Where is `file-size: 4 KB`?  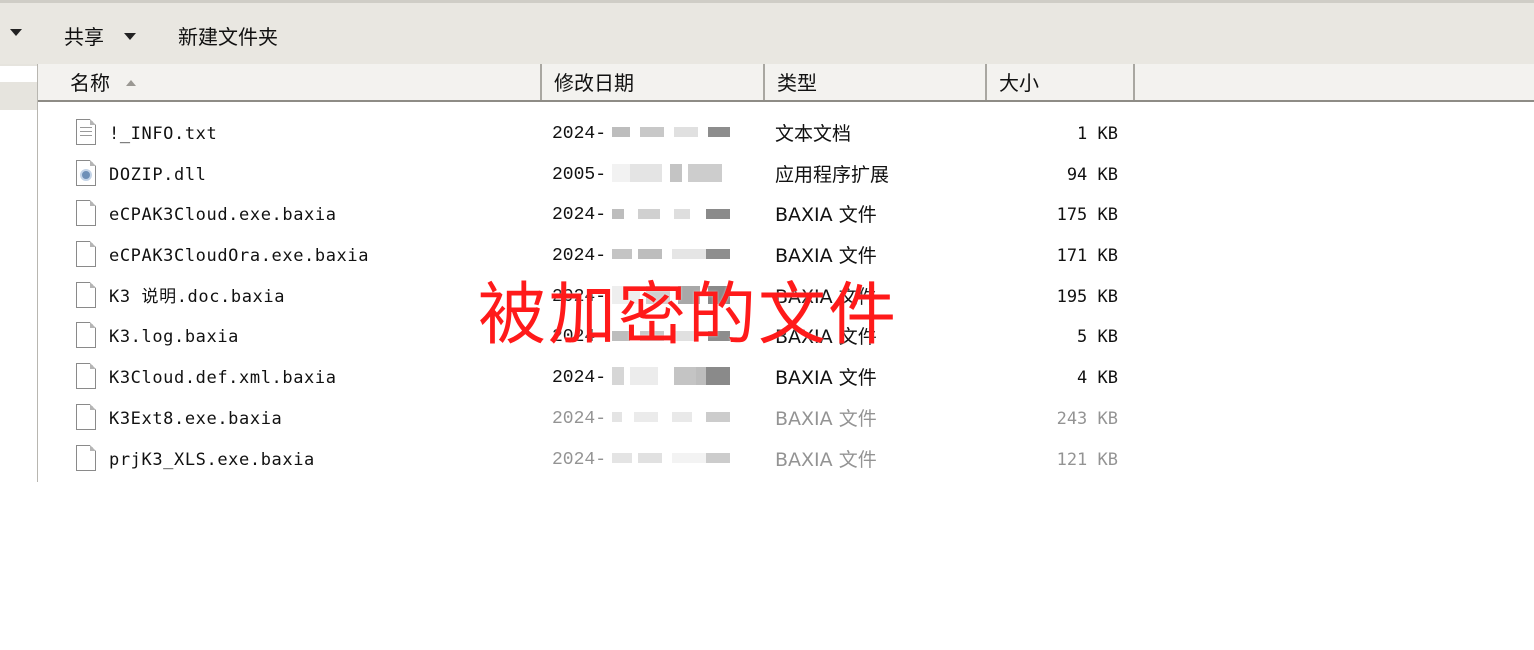 file-size: 4 KB is located at coordinates (1097, 378).